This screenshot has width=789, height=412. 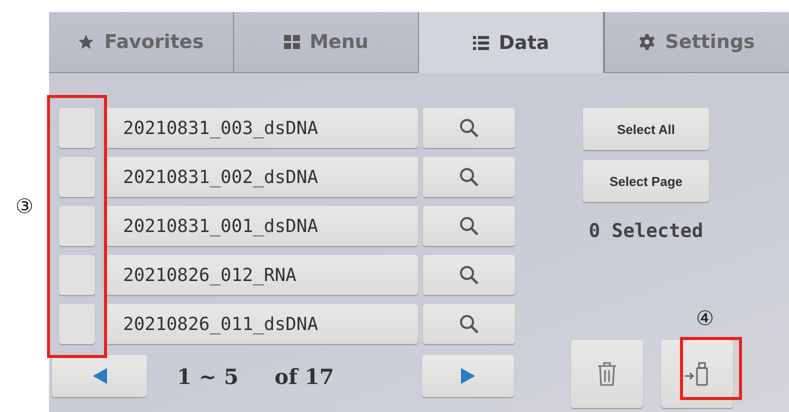 What do you see at coordinates (711, 368) in the screenshot?
I see `highlight-frame` at bounding box center [711, 368].